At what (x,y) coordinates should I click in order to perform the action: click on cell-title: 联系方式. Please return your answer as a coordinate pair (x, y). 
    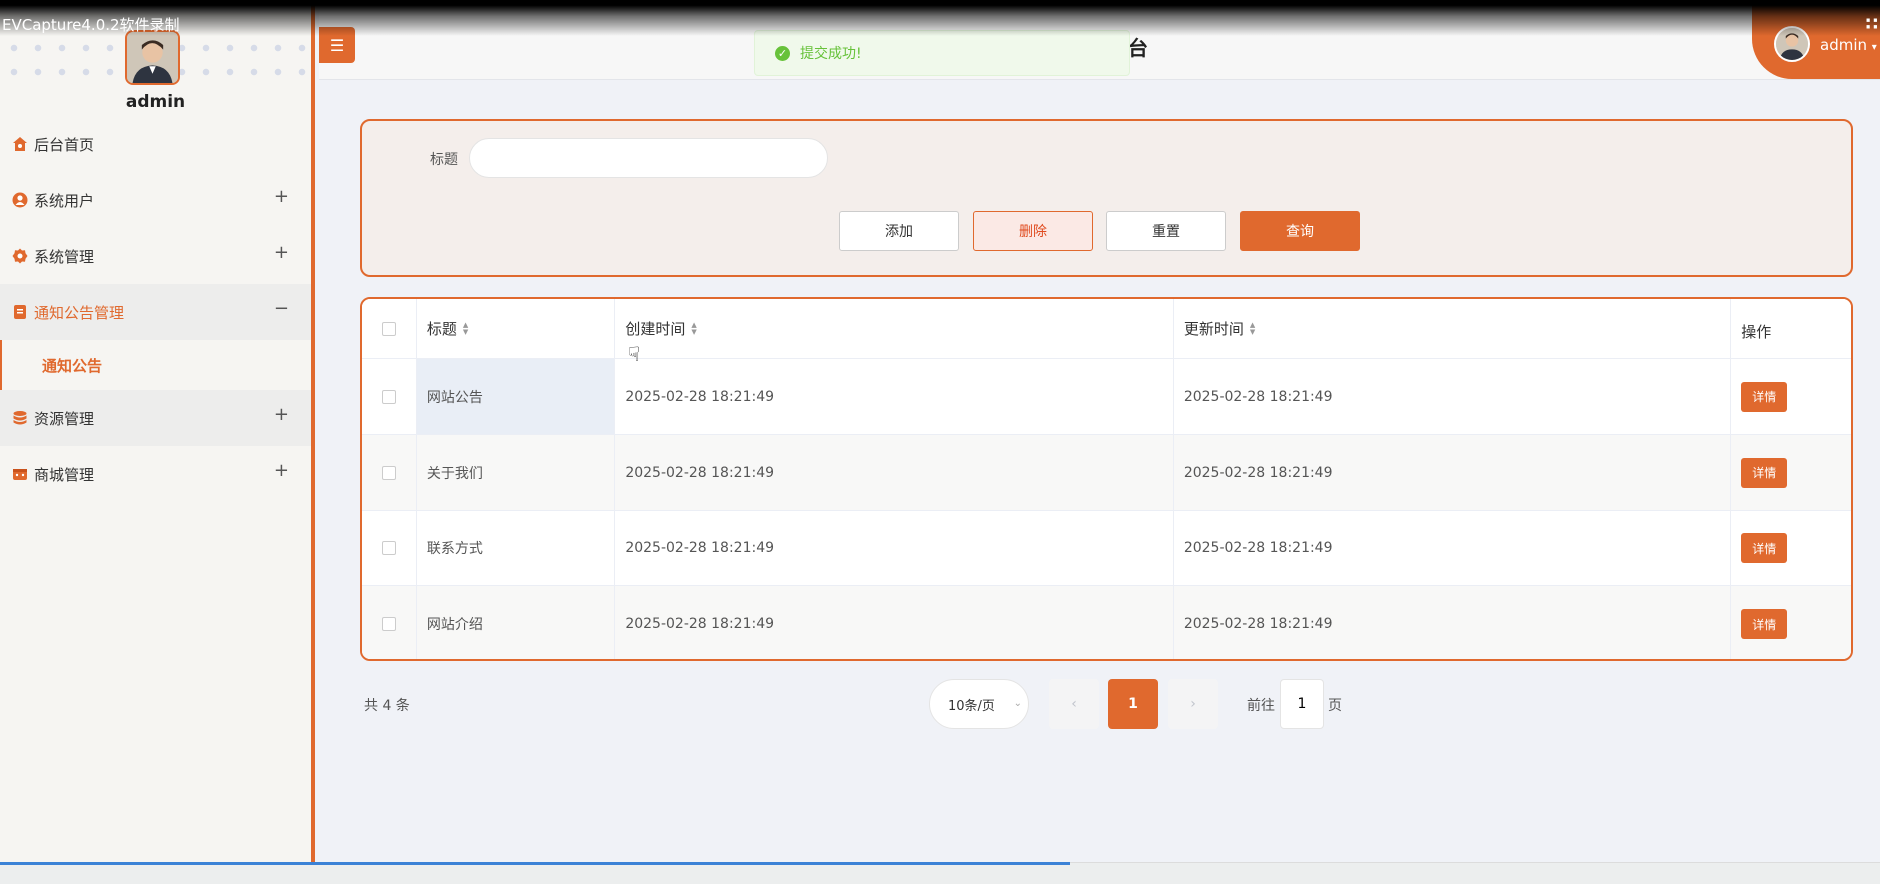
    Looking at the image, I should click on (516, 548).